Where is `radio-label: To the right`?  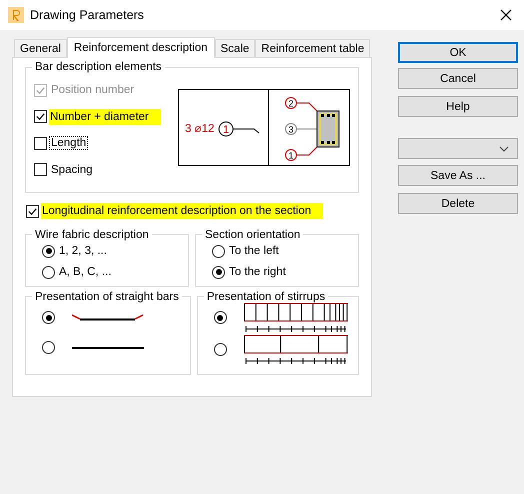 radio-label: To the right is located at coordinates (257, 272).